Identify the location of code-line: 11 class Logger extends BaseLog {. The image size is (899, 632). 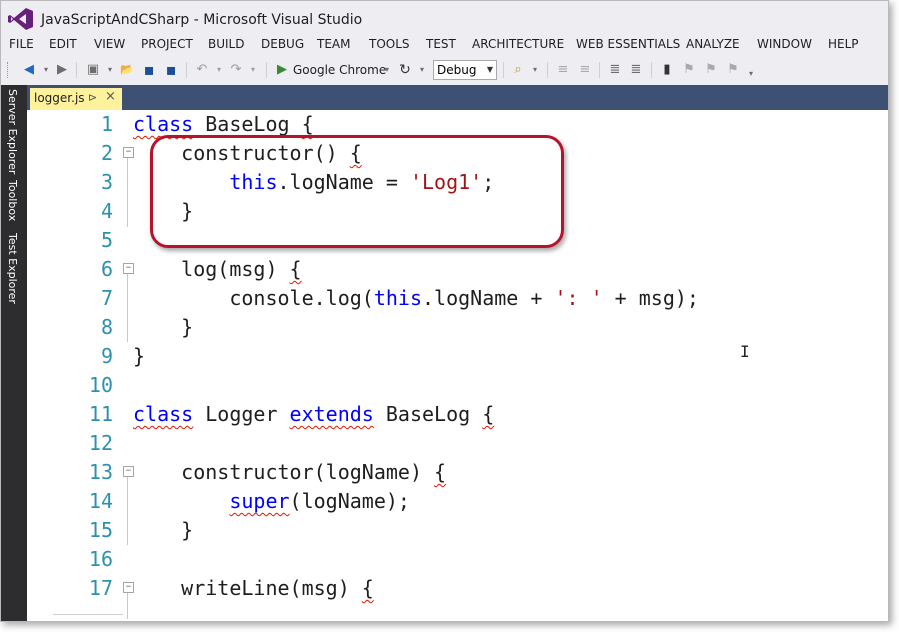
(457, 414).